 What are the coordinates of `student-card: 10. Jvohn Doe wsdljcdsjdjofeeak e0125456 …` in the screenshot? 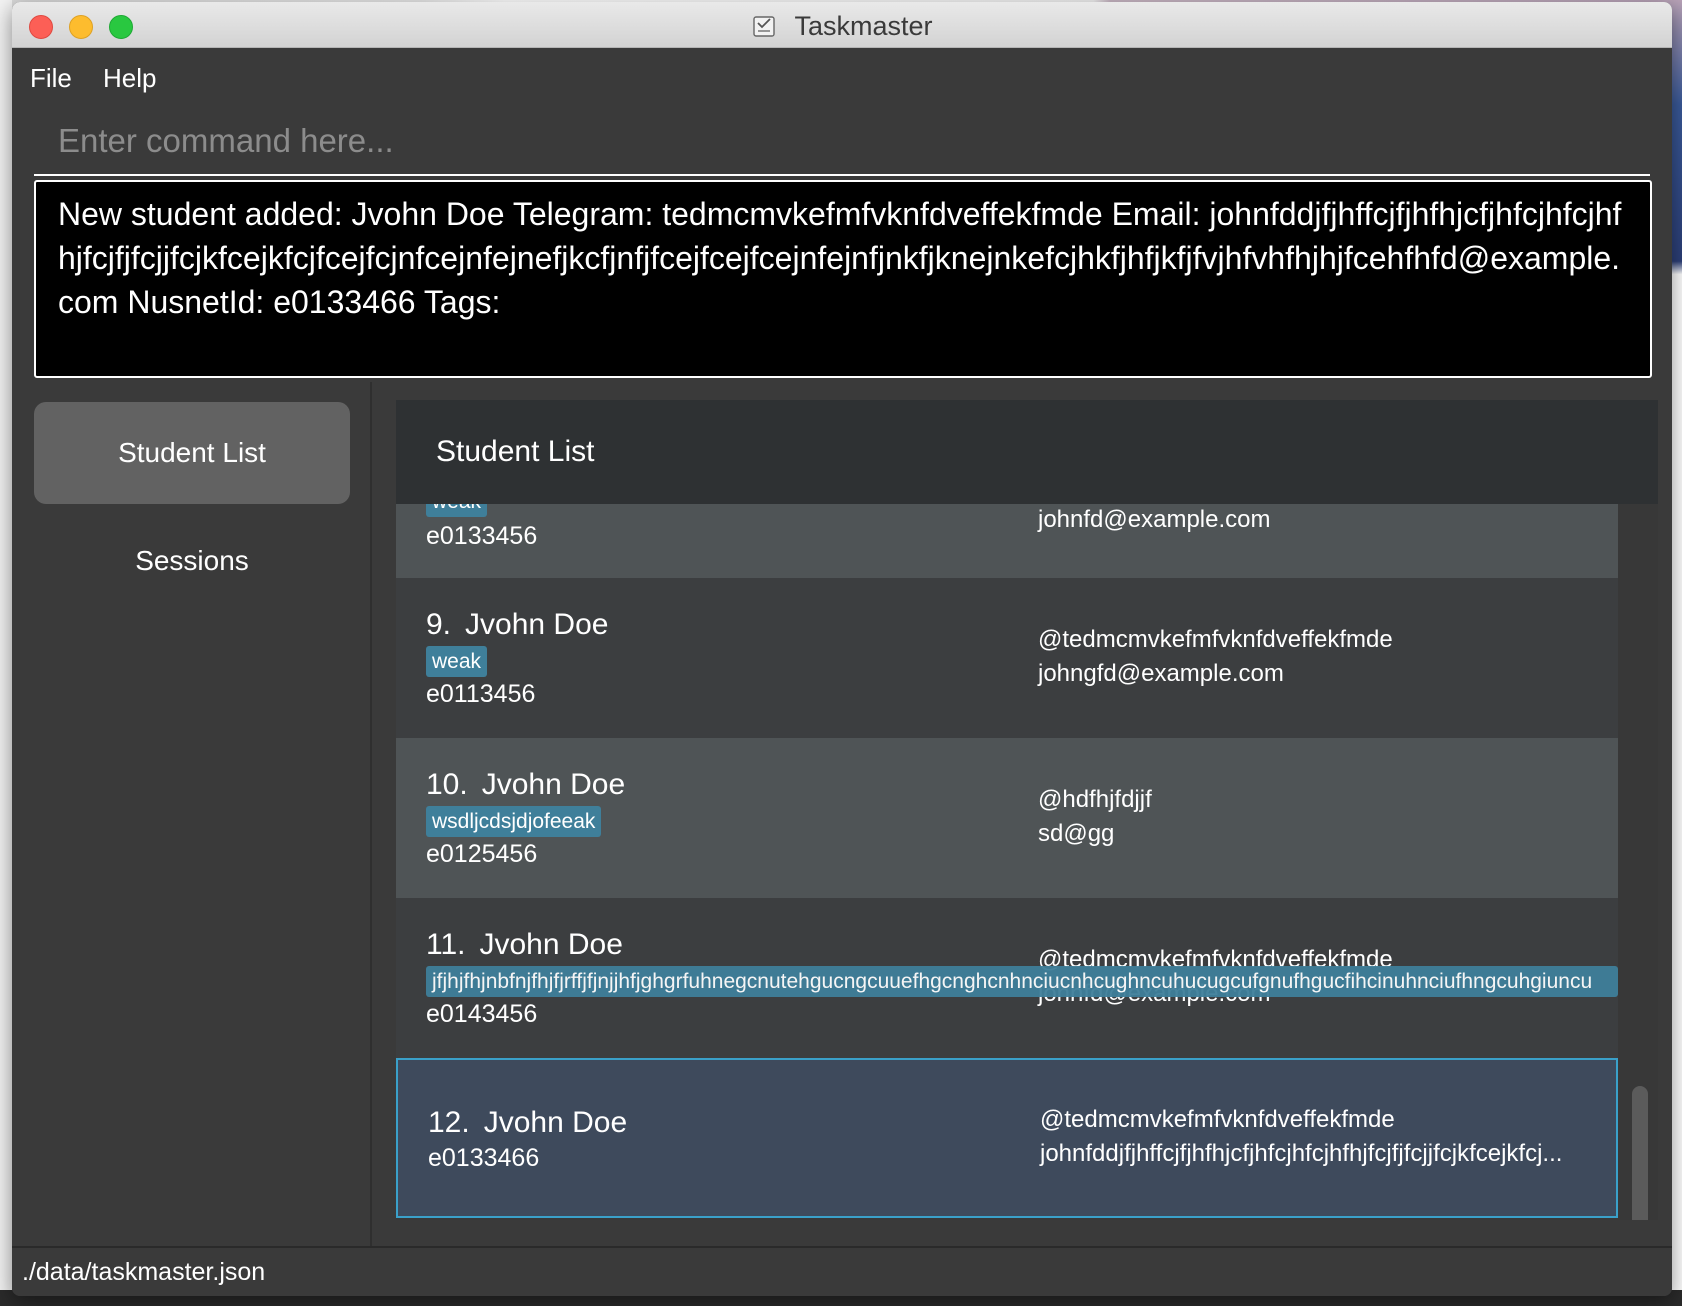 It's located at (1007, 818).